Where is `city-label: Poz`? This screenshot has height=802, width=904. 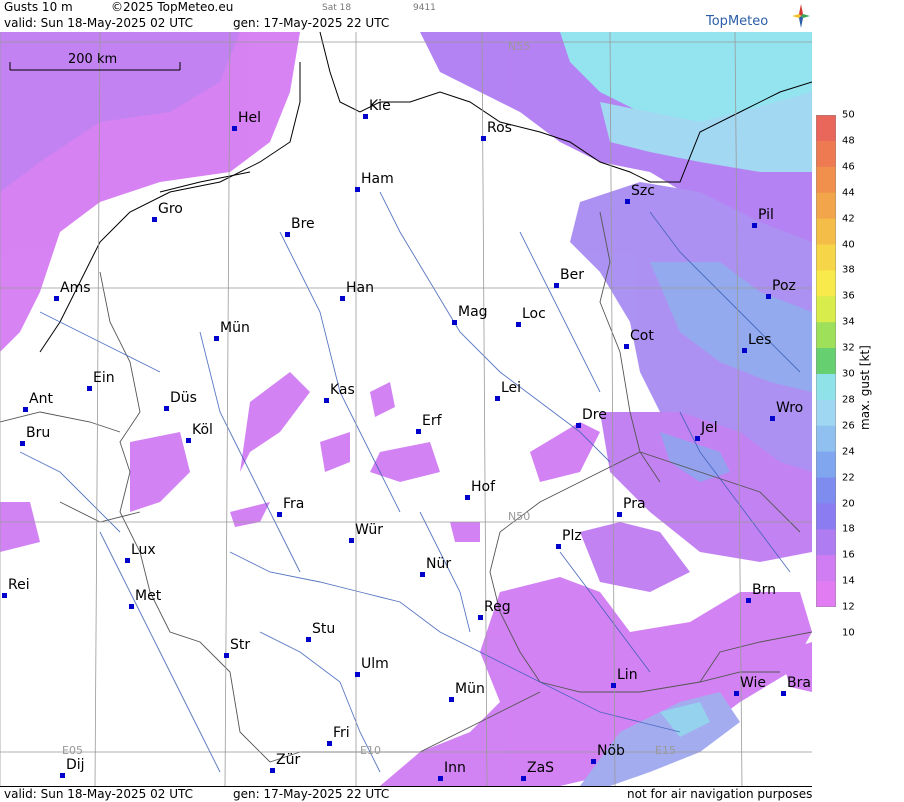
city-label: Poz is located at coordinates (784, 286).